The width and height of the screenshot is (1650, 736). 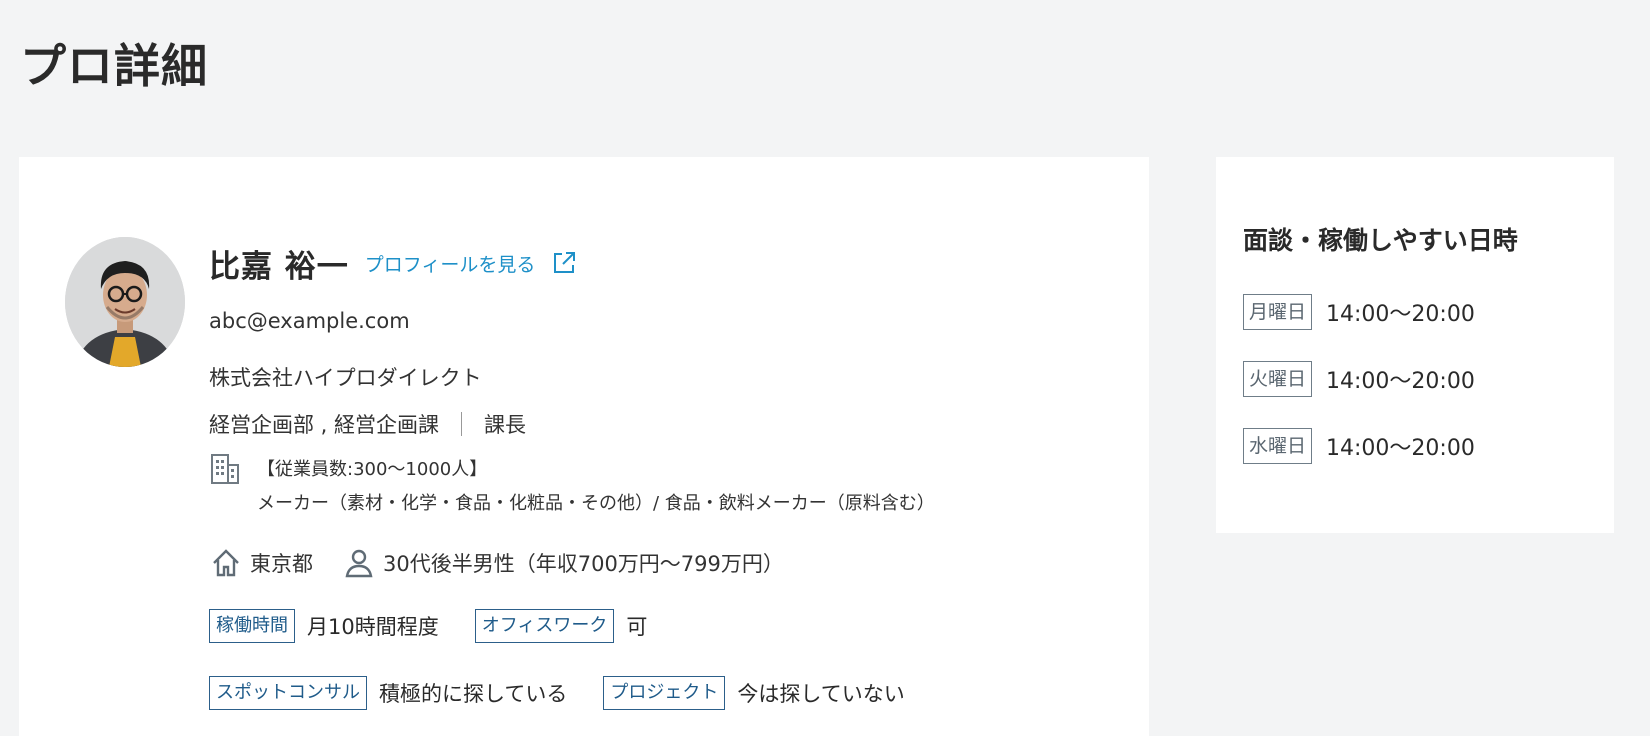 What do you see at coordinates (372, 469) in the screenshot?
I see `employee-count: 【従業員数:300〜1000人】` at bounding box center [372, 469].